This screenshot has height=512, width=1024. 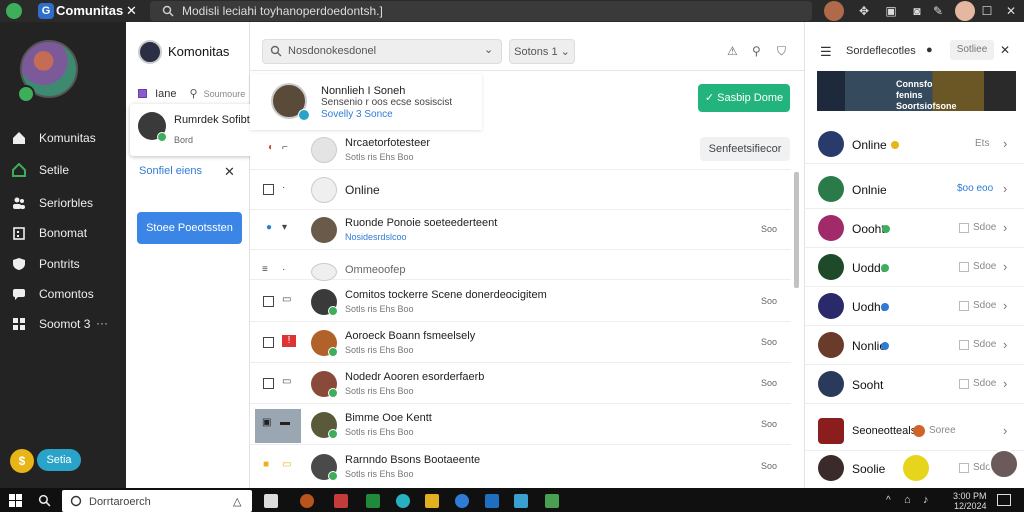 What do you see at coordinates (972, 50) in the screenshot?
I see `panel-settings-button: Sotliee` at bounding box center [972, 50].